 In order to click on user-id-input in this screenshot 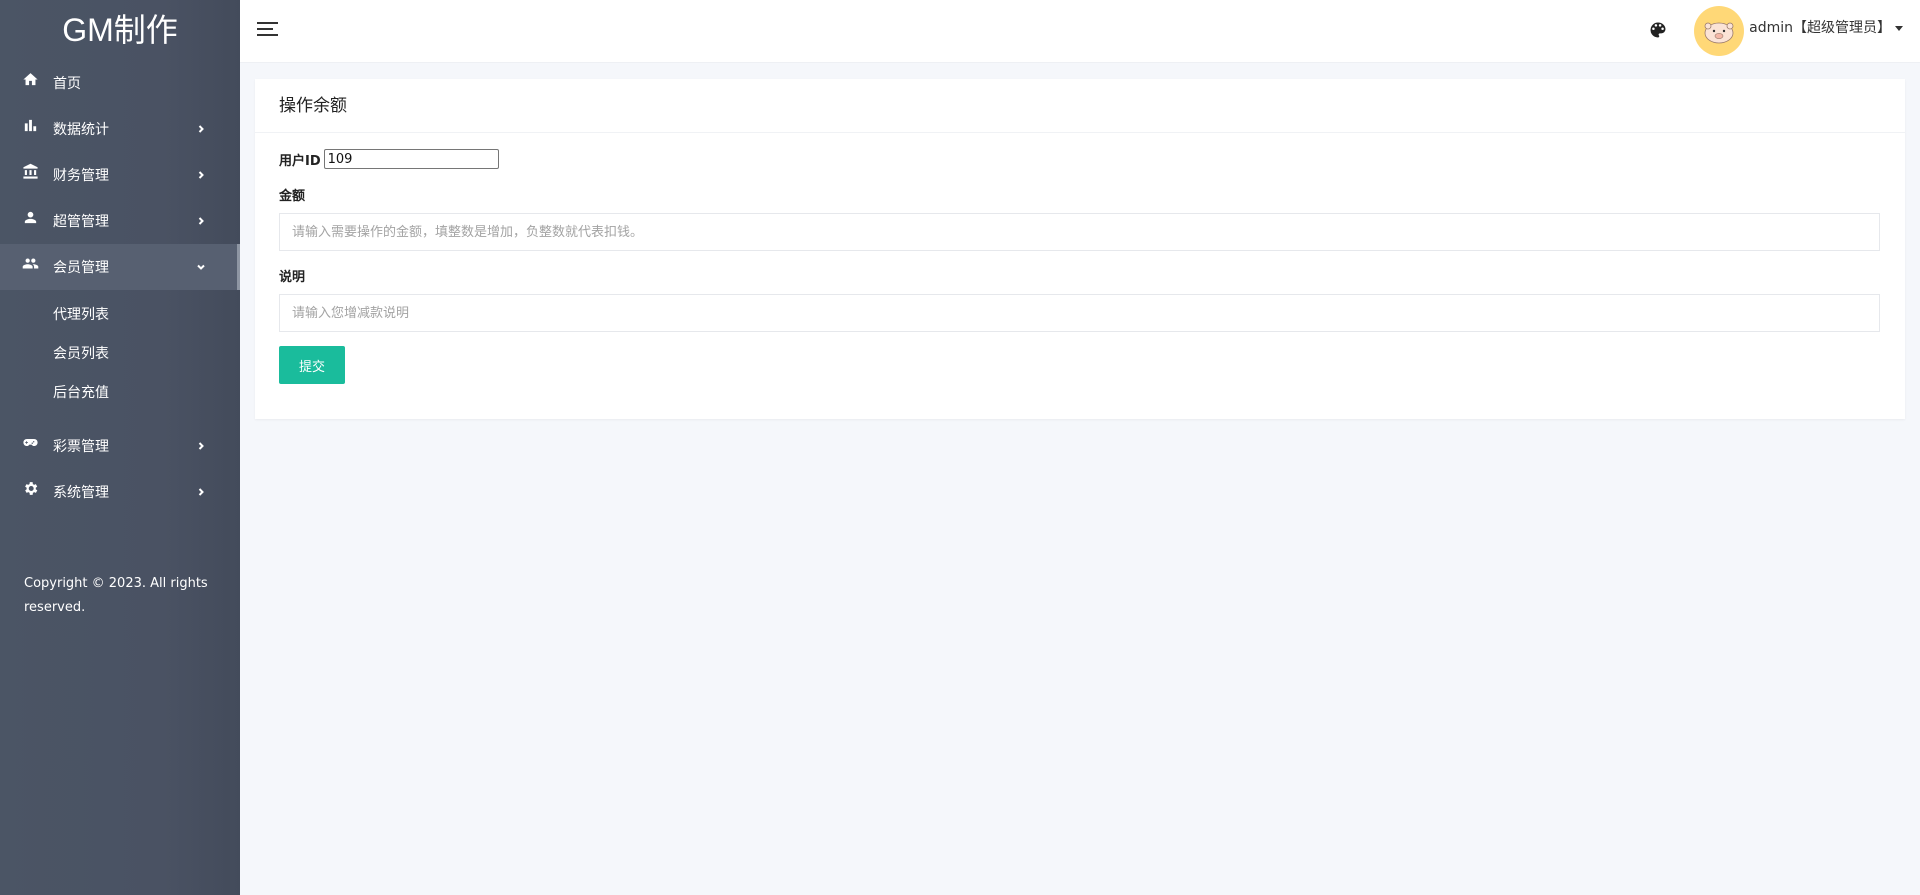, I will do `click(411, 159)`.